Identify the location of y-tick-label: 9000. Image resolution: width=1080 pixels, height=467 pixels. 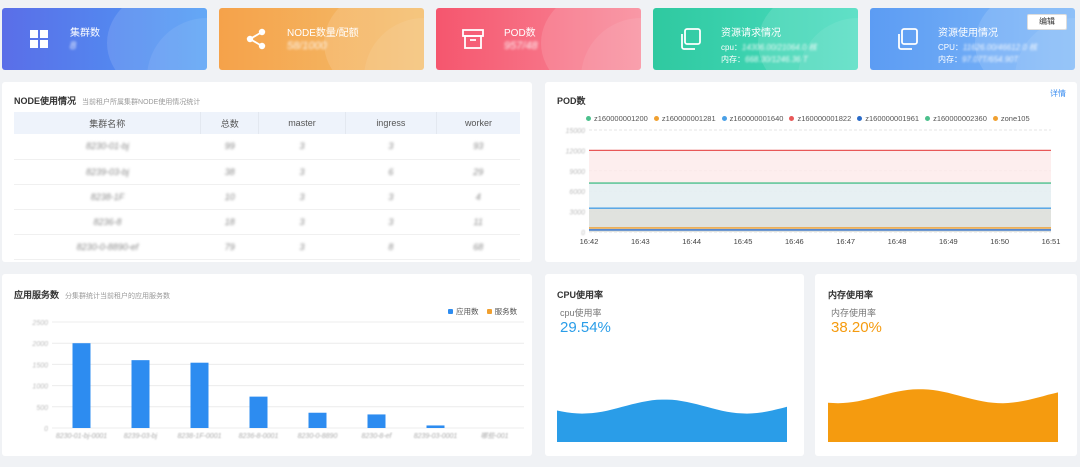
(577, 172).